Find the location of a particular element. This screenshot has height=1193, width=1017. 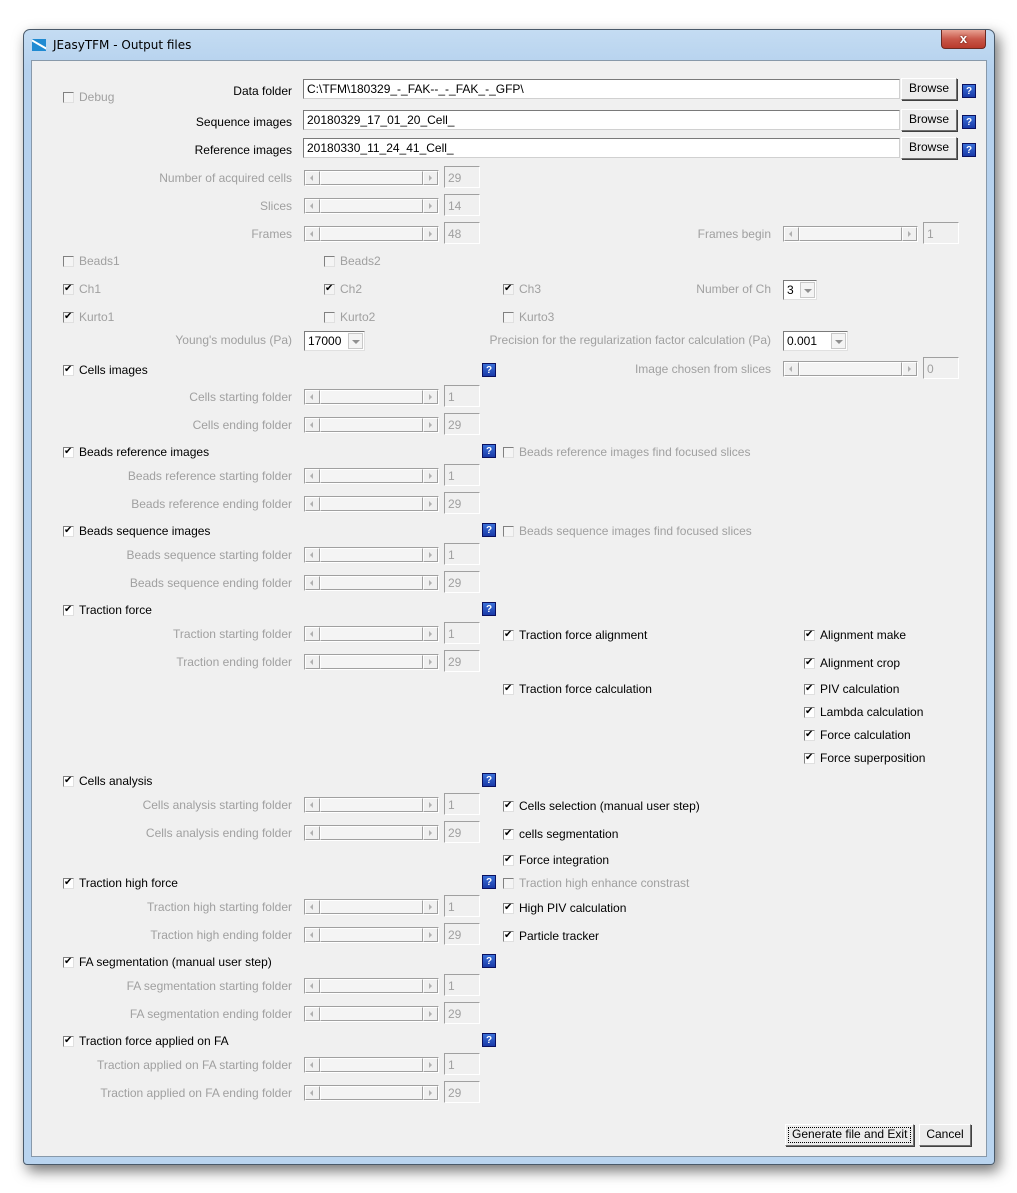

cells-ending-folder-scrollbar is located at coordinates (371, 425).